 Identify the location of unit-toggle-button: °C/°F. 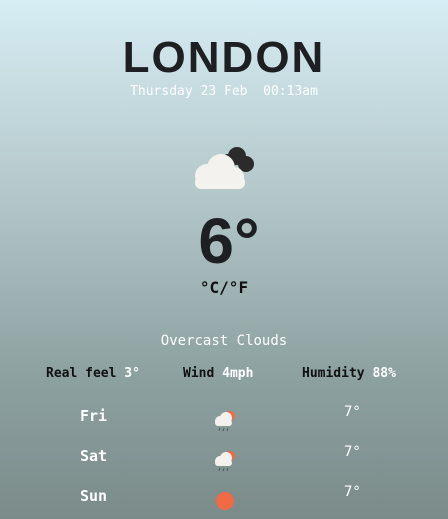
(224, 287).